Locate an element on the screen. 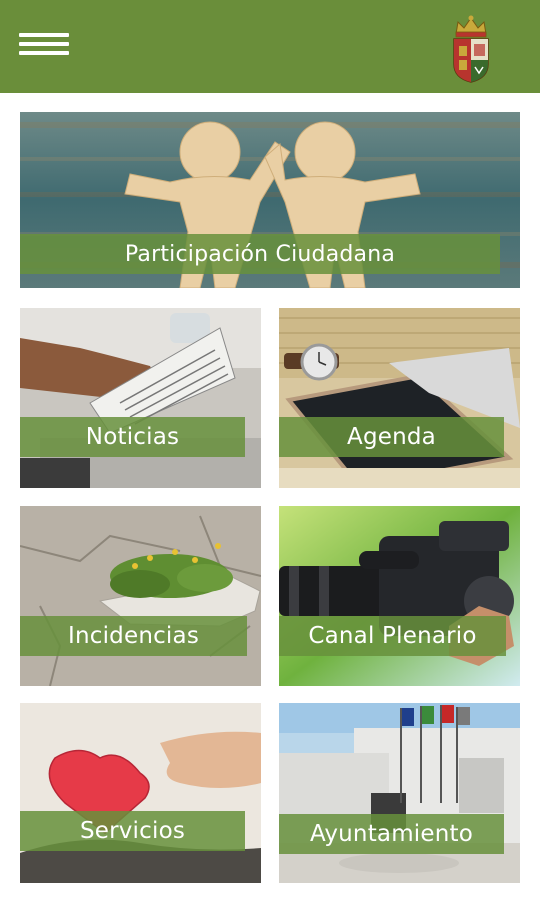  tile-canal-plenario: Canal Plenario is located at coordinates (399, 596).